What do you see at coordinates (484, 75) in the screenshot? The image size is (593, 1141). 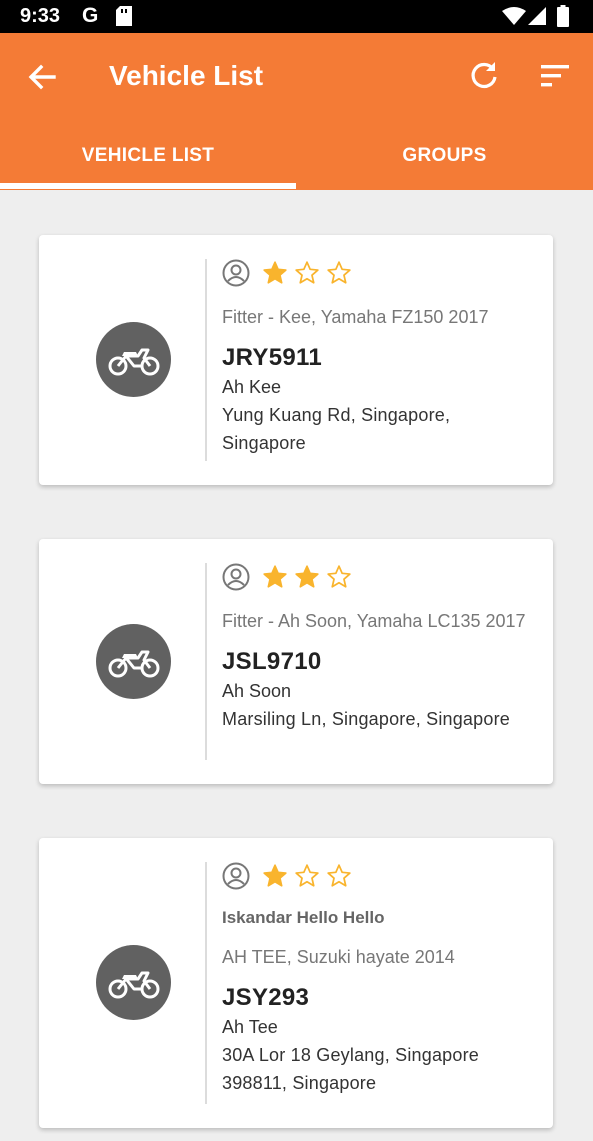 I see `refresh-icon` at bounding box center [484, 75].